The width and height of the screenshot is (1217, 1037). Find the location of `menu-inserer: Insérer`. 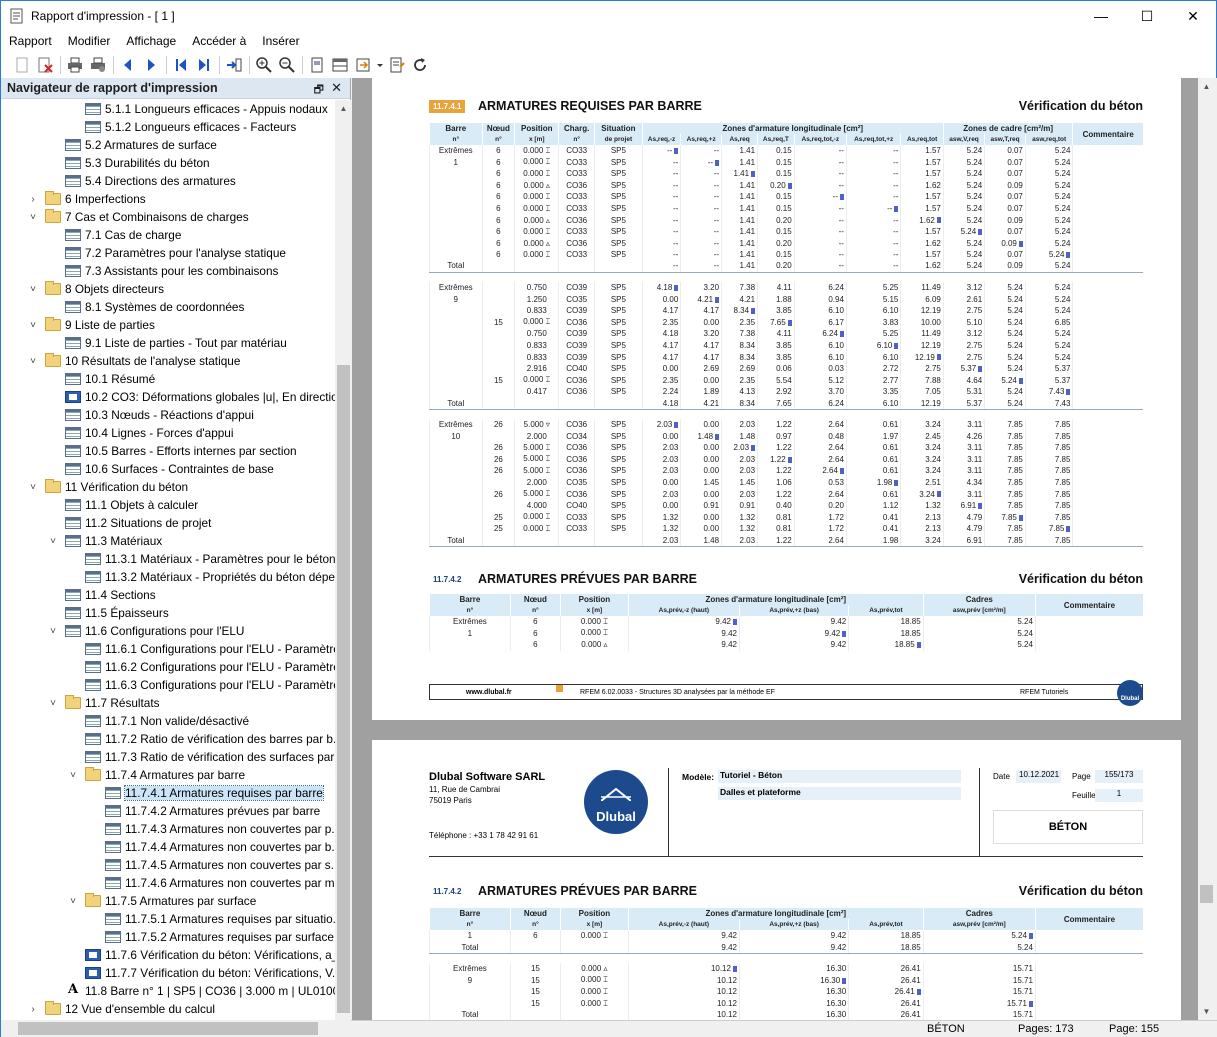

menu-inserer: Insérer is located at coordinates (280, 41).